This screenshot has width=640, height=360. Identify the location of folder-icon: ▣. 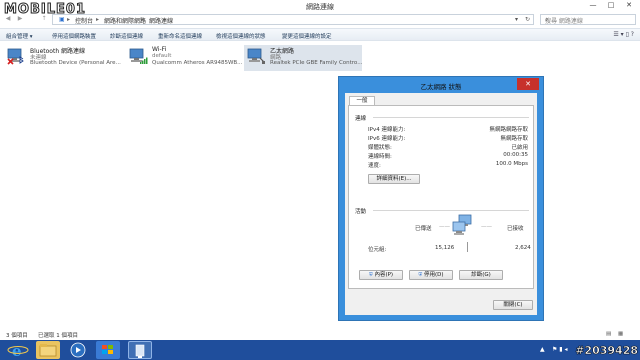
(62, 19).